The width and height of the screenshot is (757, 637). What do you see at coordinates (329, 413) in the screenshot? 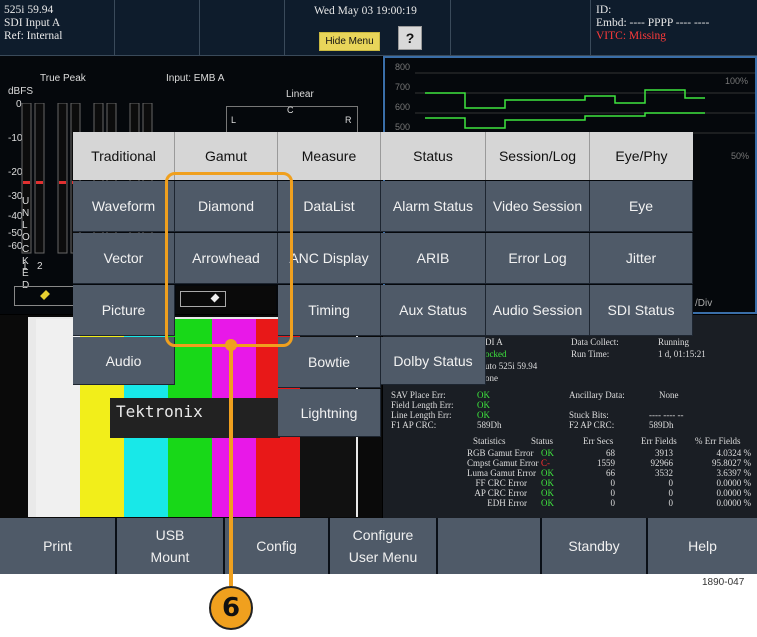
I see `menu-item-lightning: Lightning` at bounding box center [329, 413].